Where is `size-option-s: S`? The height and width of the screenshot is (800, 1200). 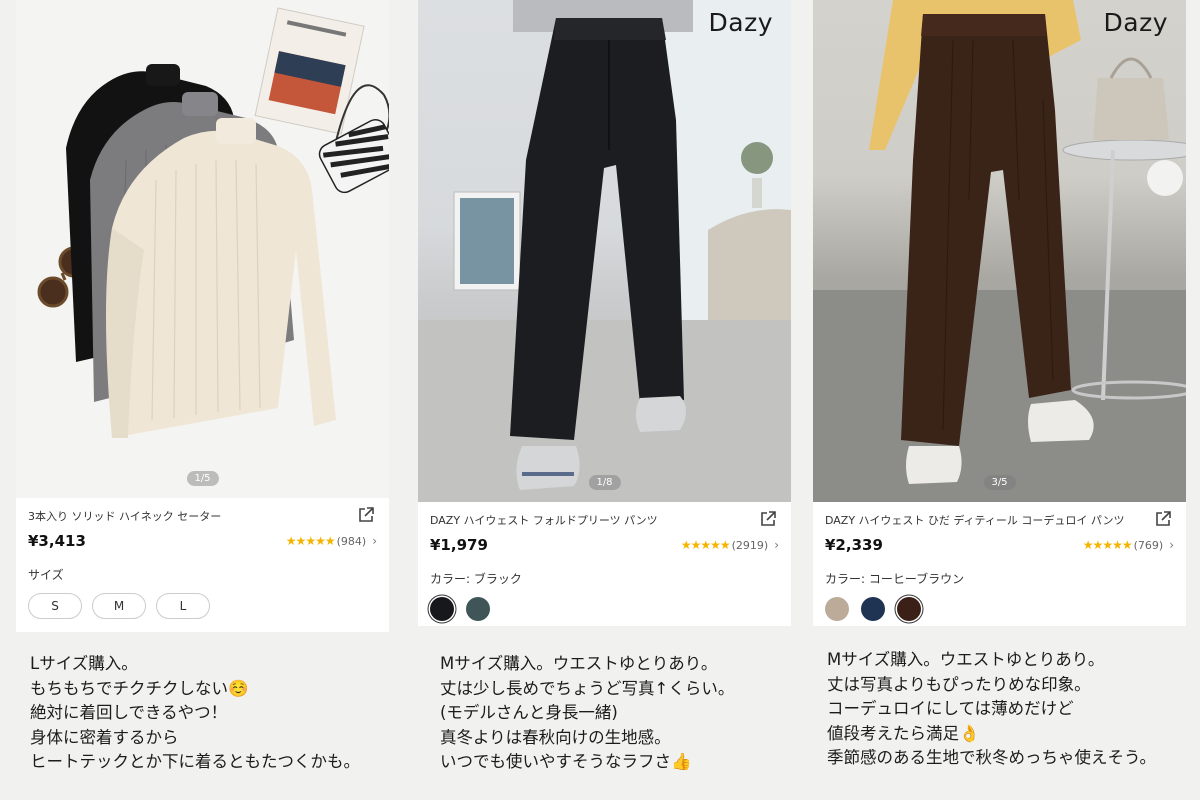 size-option-s: S is located at coordinates (55, 606).